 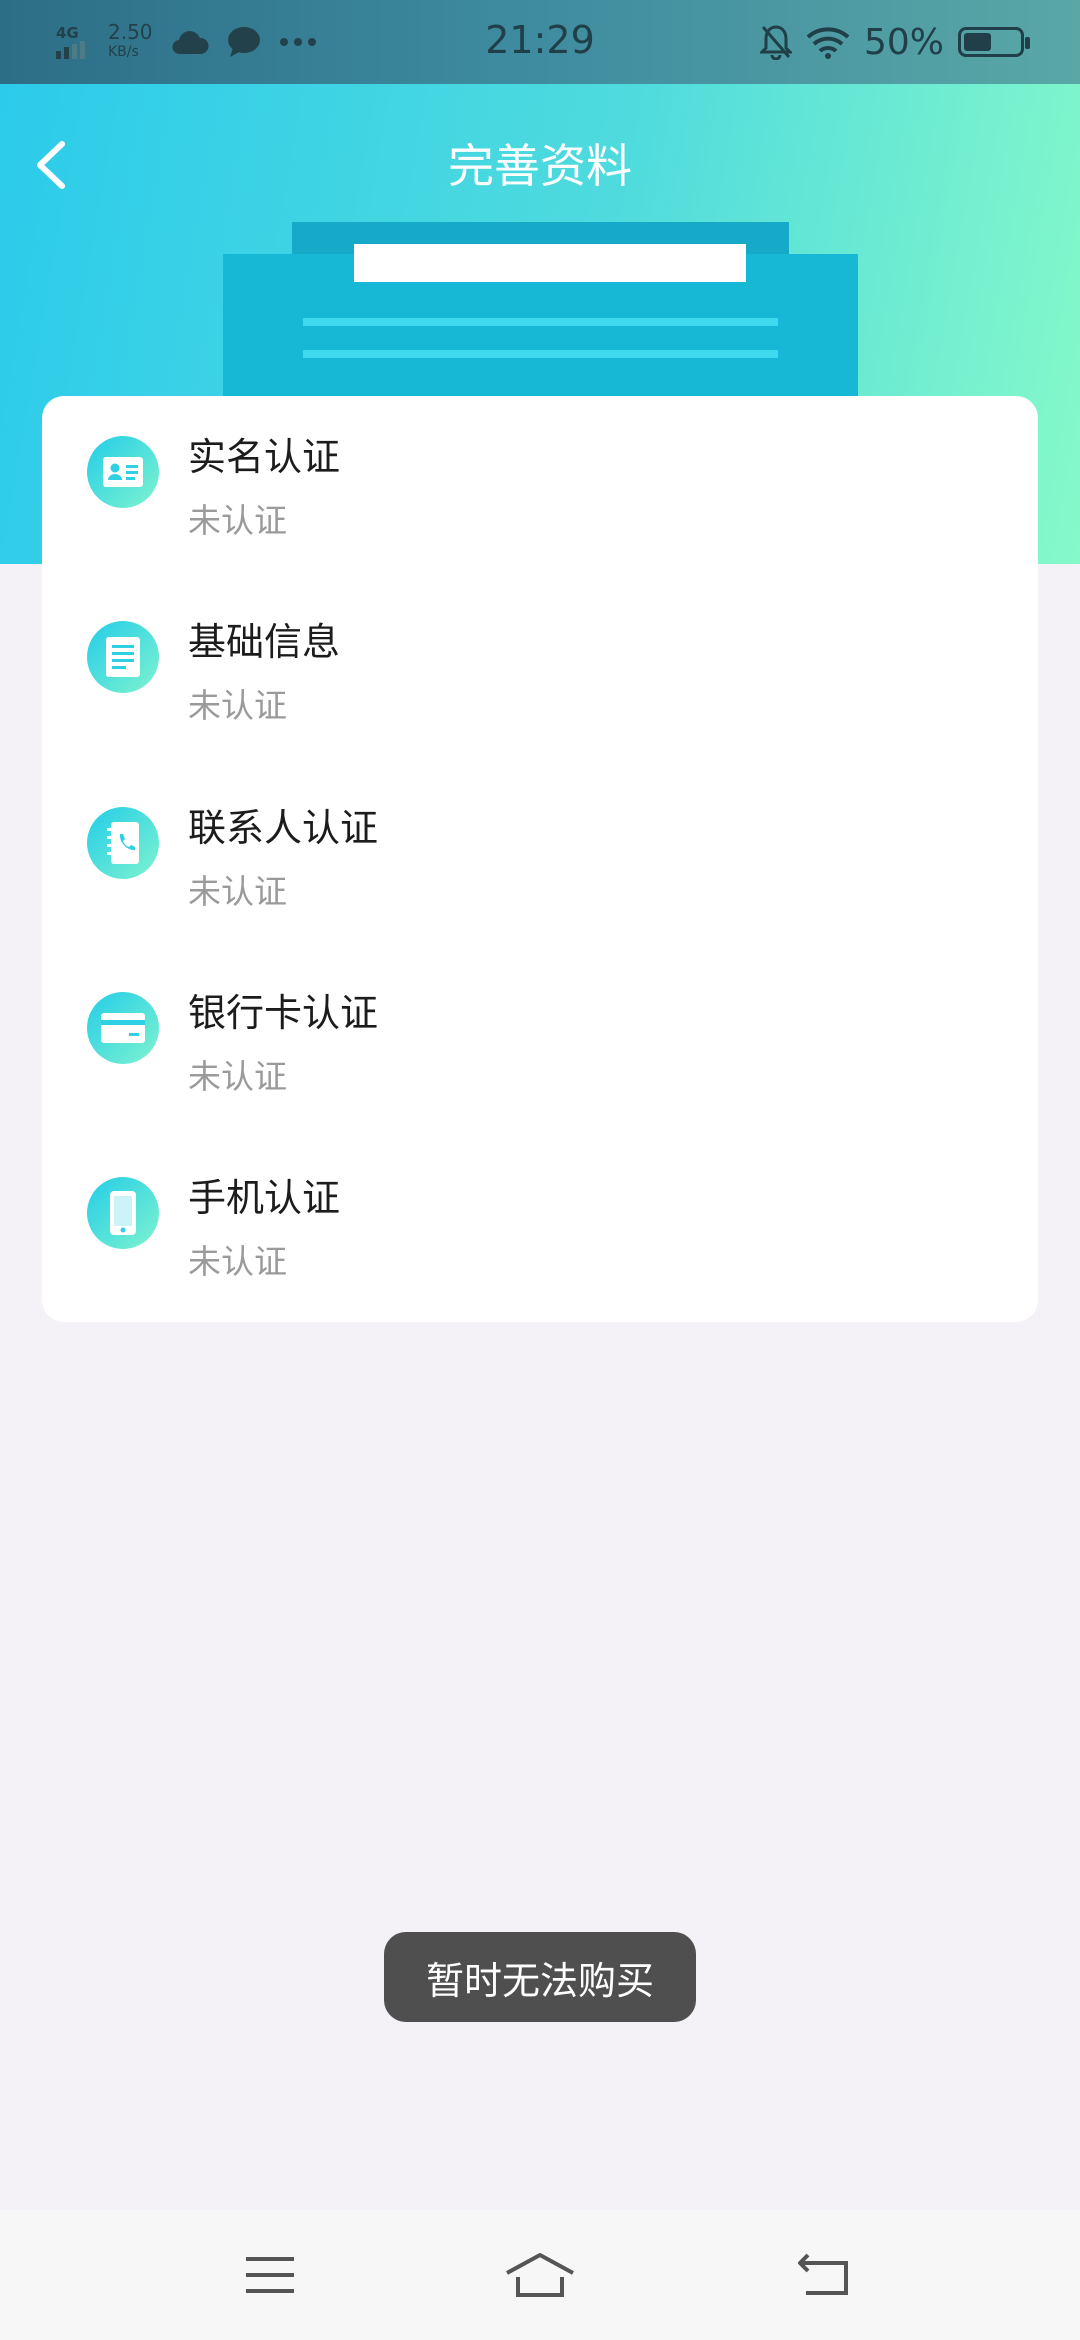 What do you see at coordinates (123, 472) in the screenshot?
I see `id-card-icon` at bounding box center [123, 472].